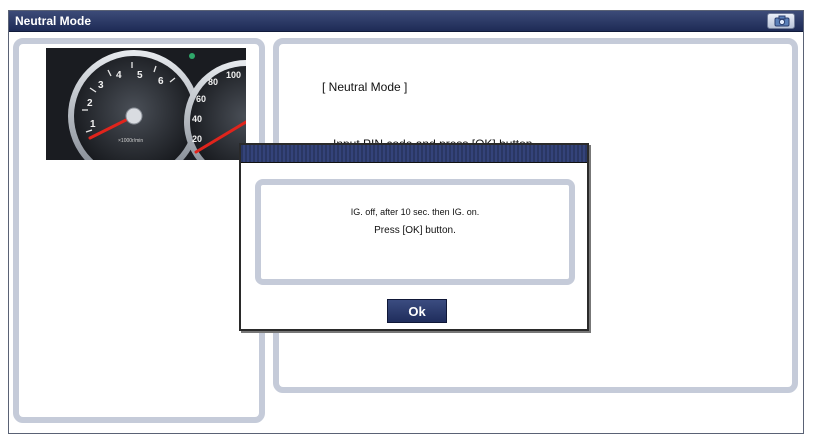  Describe the element at coordinates (197, 139) in the screenshot. I see `speed-tick-20: 20` at that location.